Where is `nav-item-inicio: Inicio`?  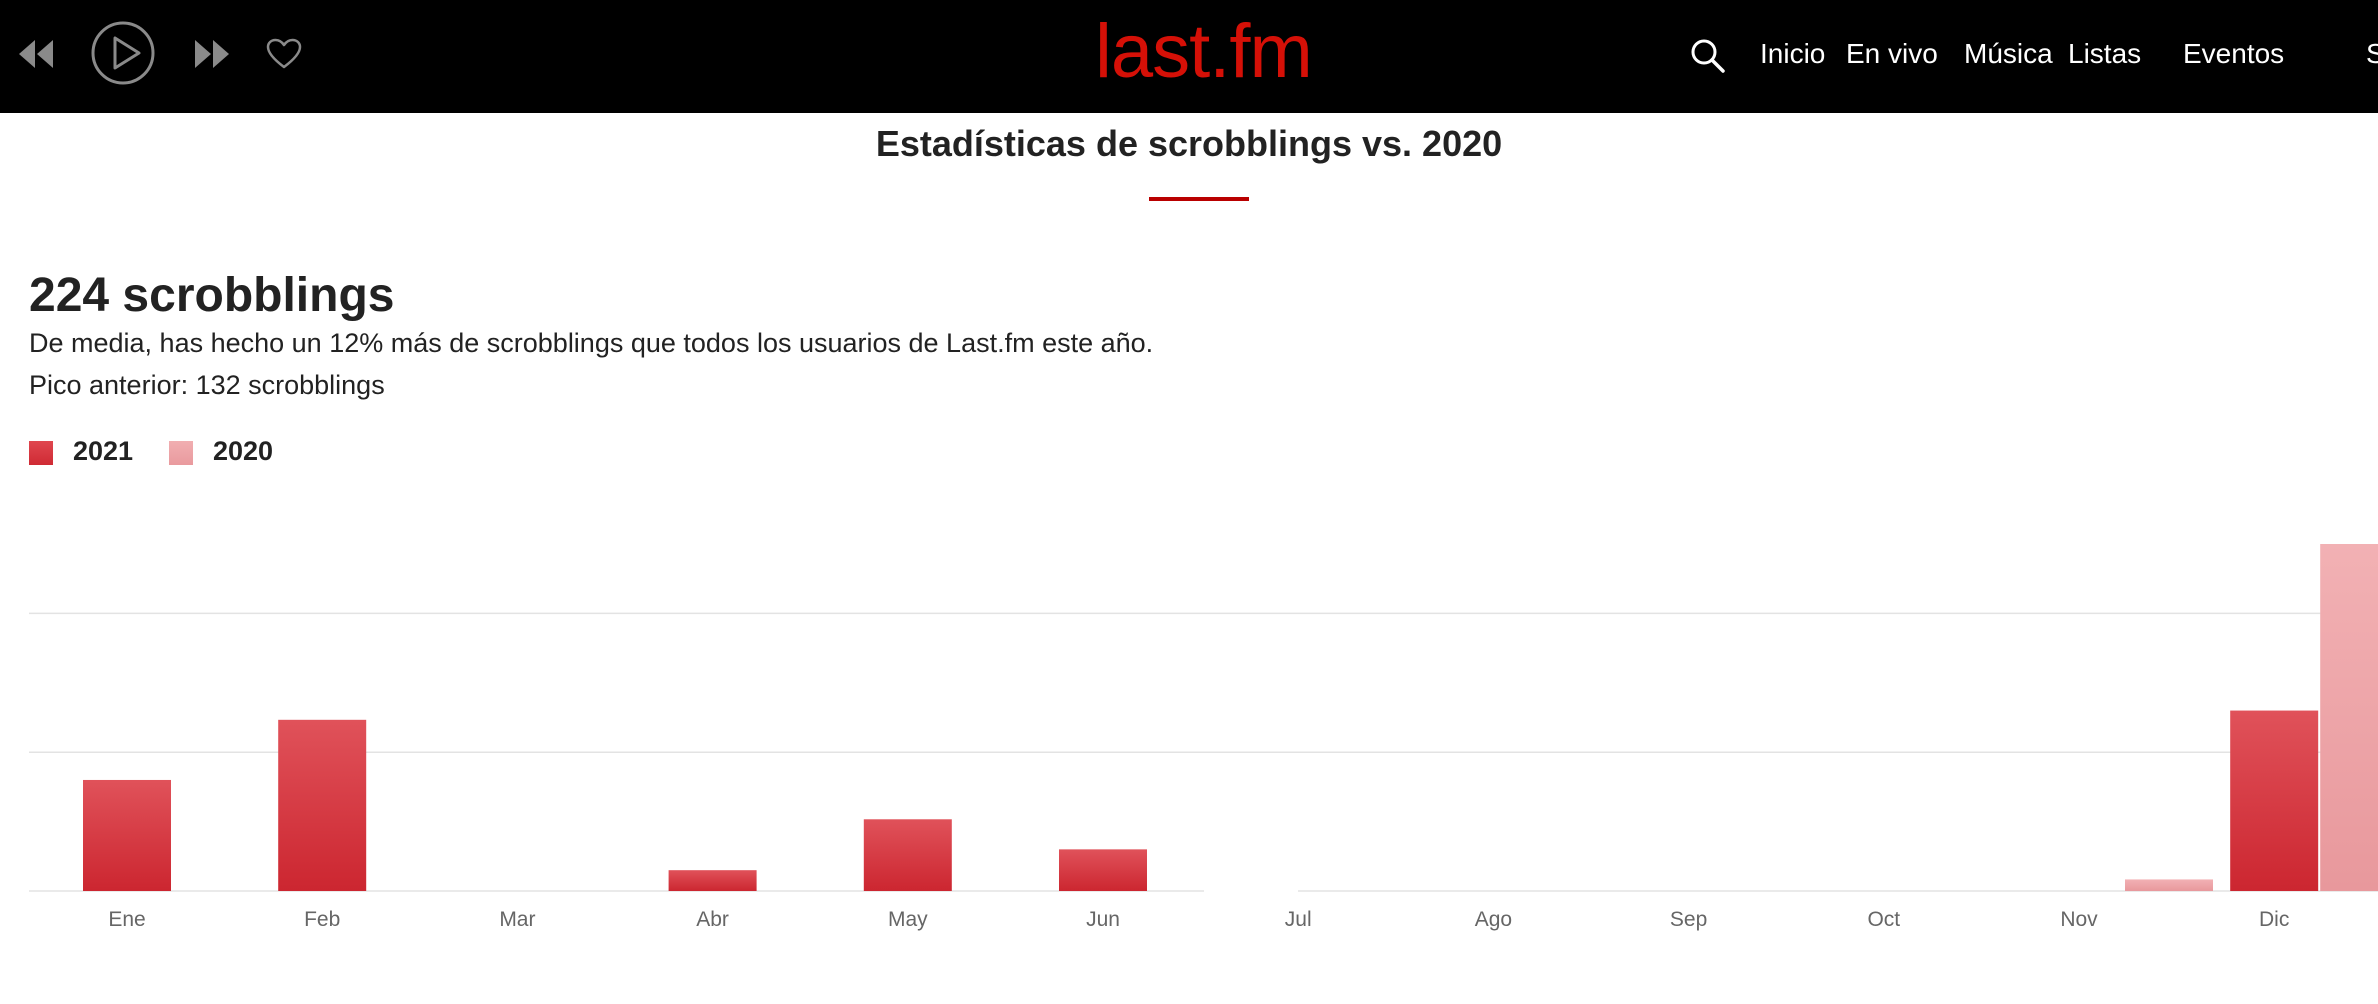
nav-item-inicio: Inicio is located at coordinates (1792, 54).